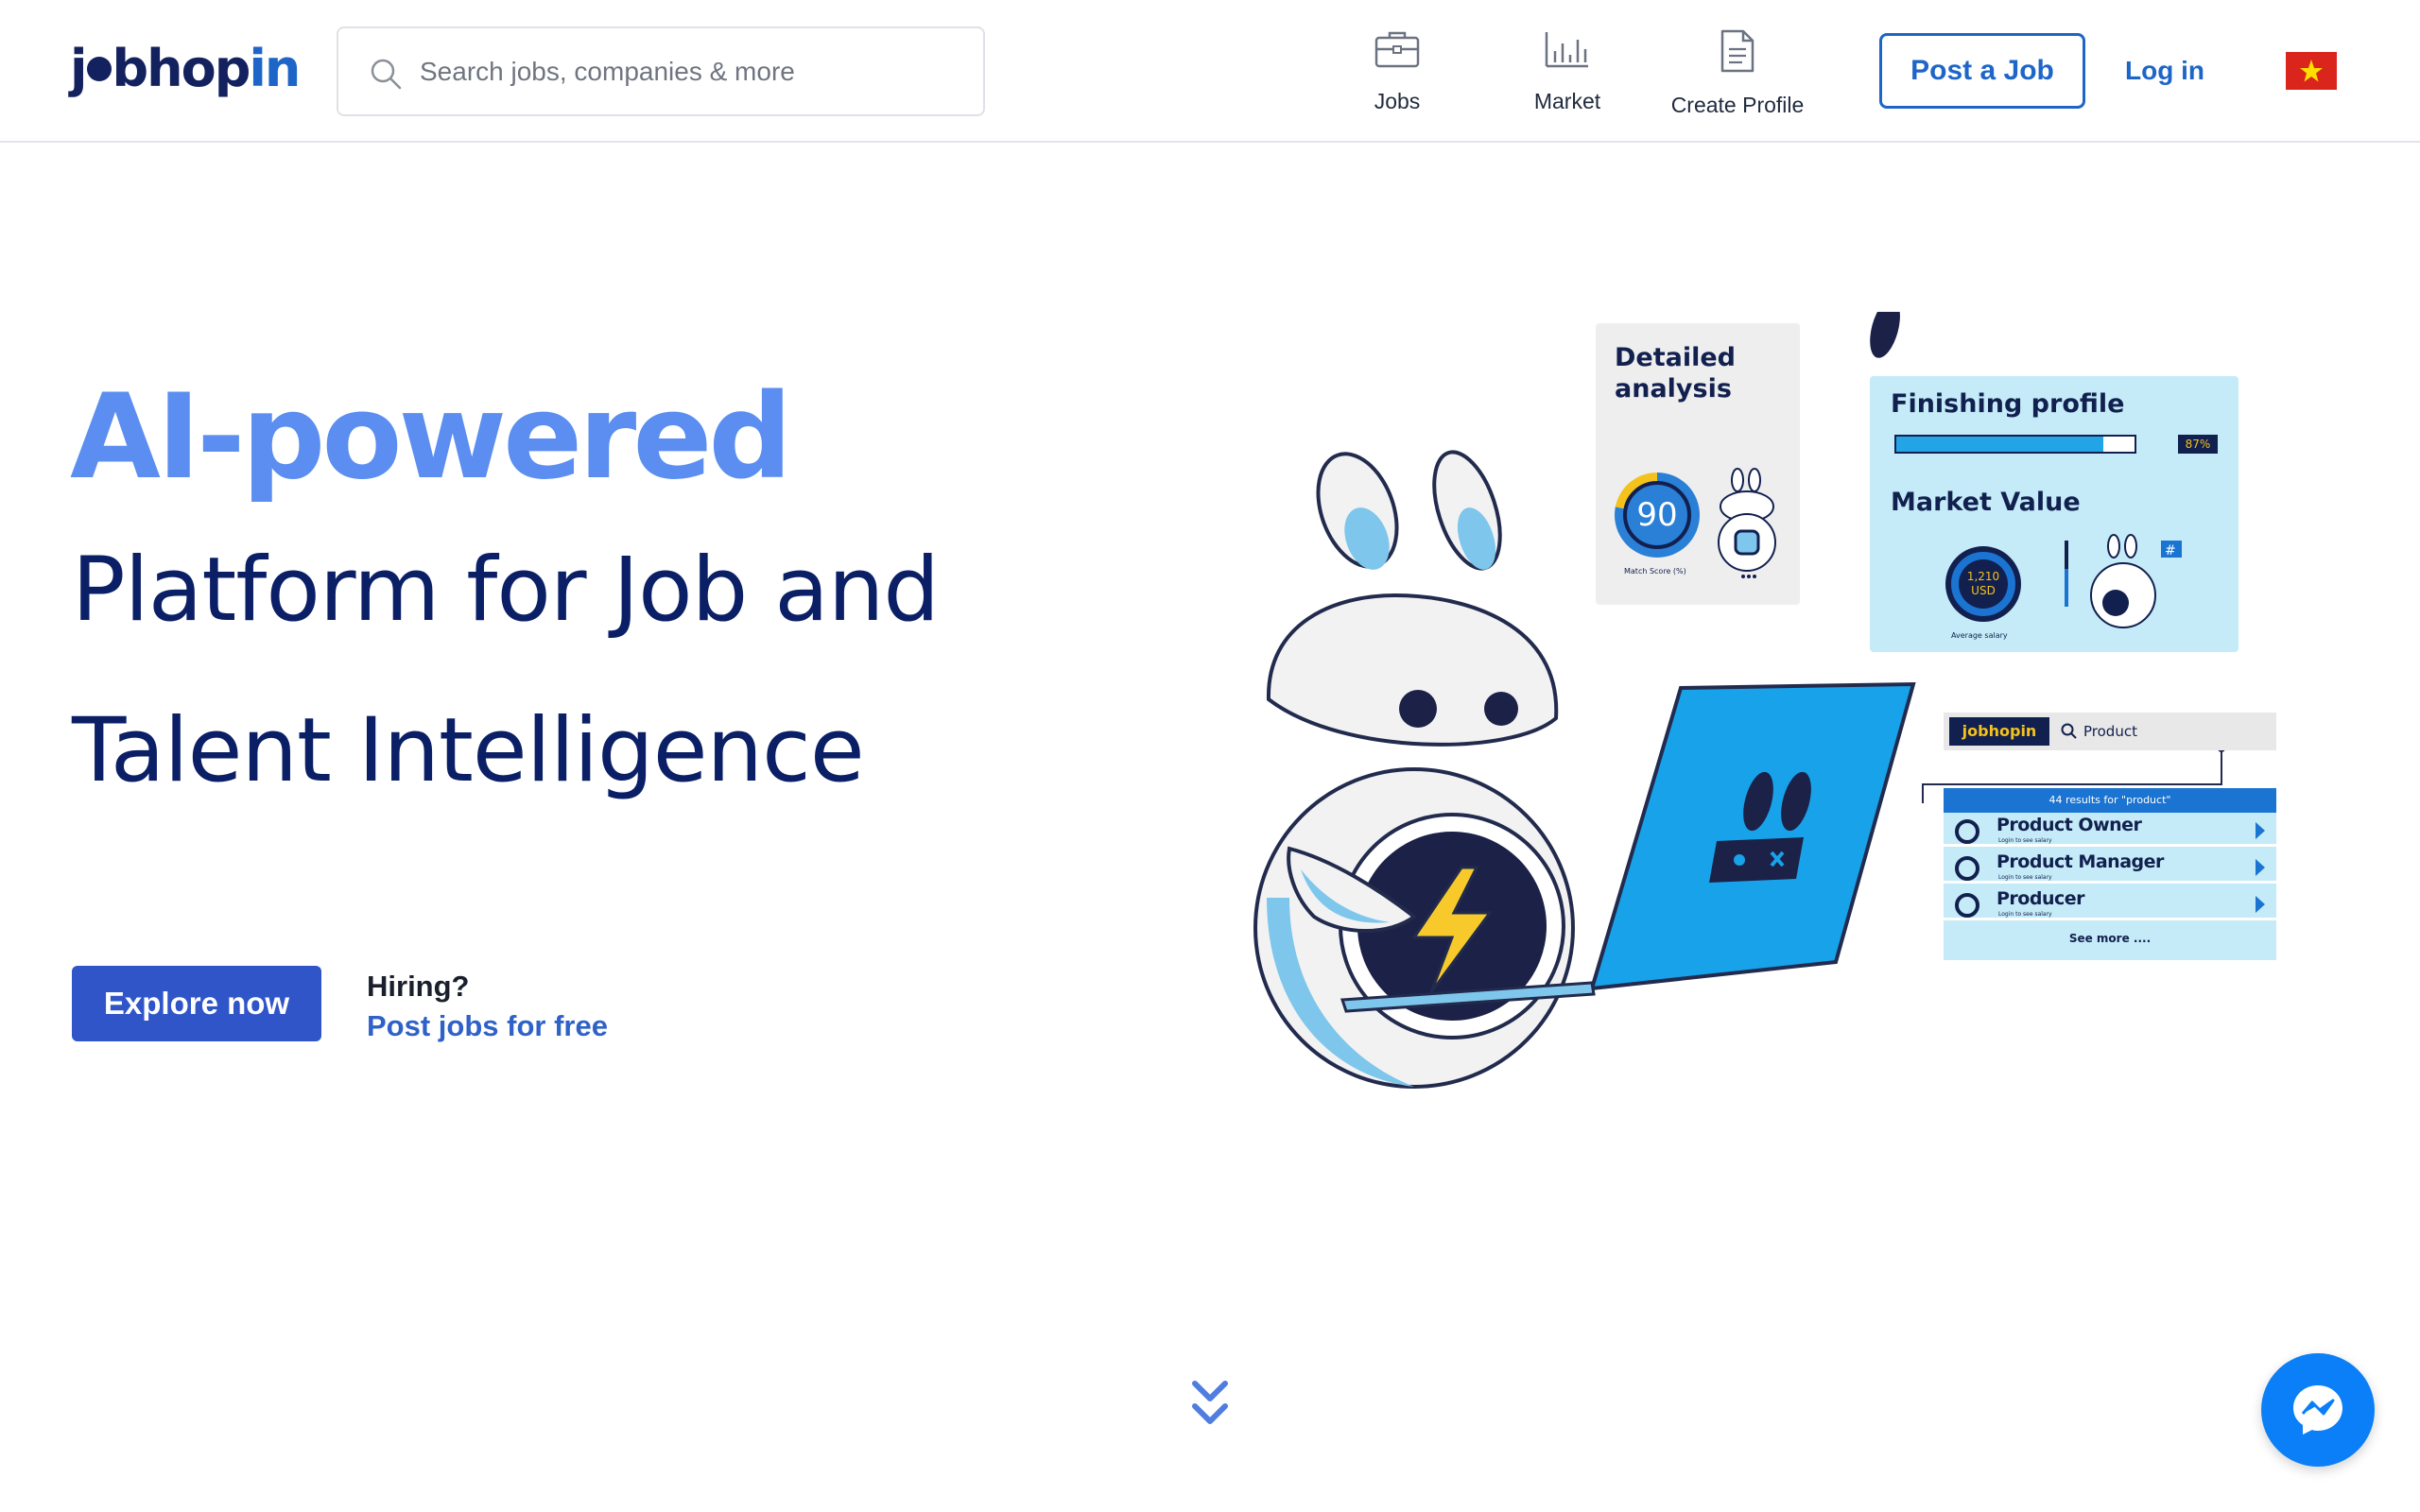 This screenshot has width=2420, height=1512. Describe the element at coordinates (2069, 731) in the screenshot. I see `mini-search-icon` at that location.